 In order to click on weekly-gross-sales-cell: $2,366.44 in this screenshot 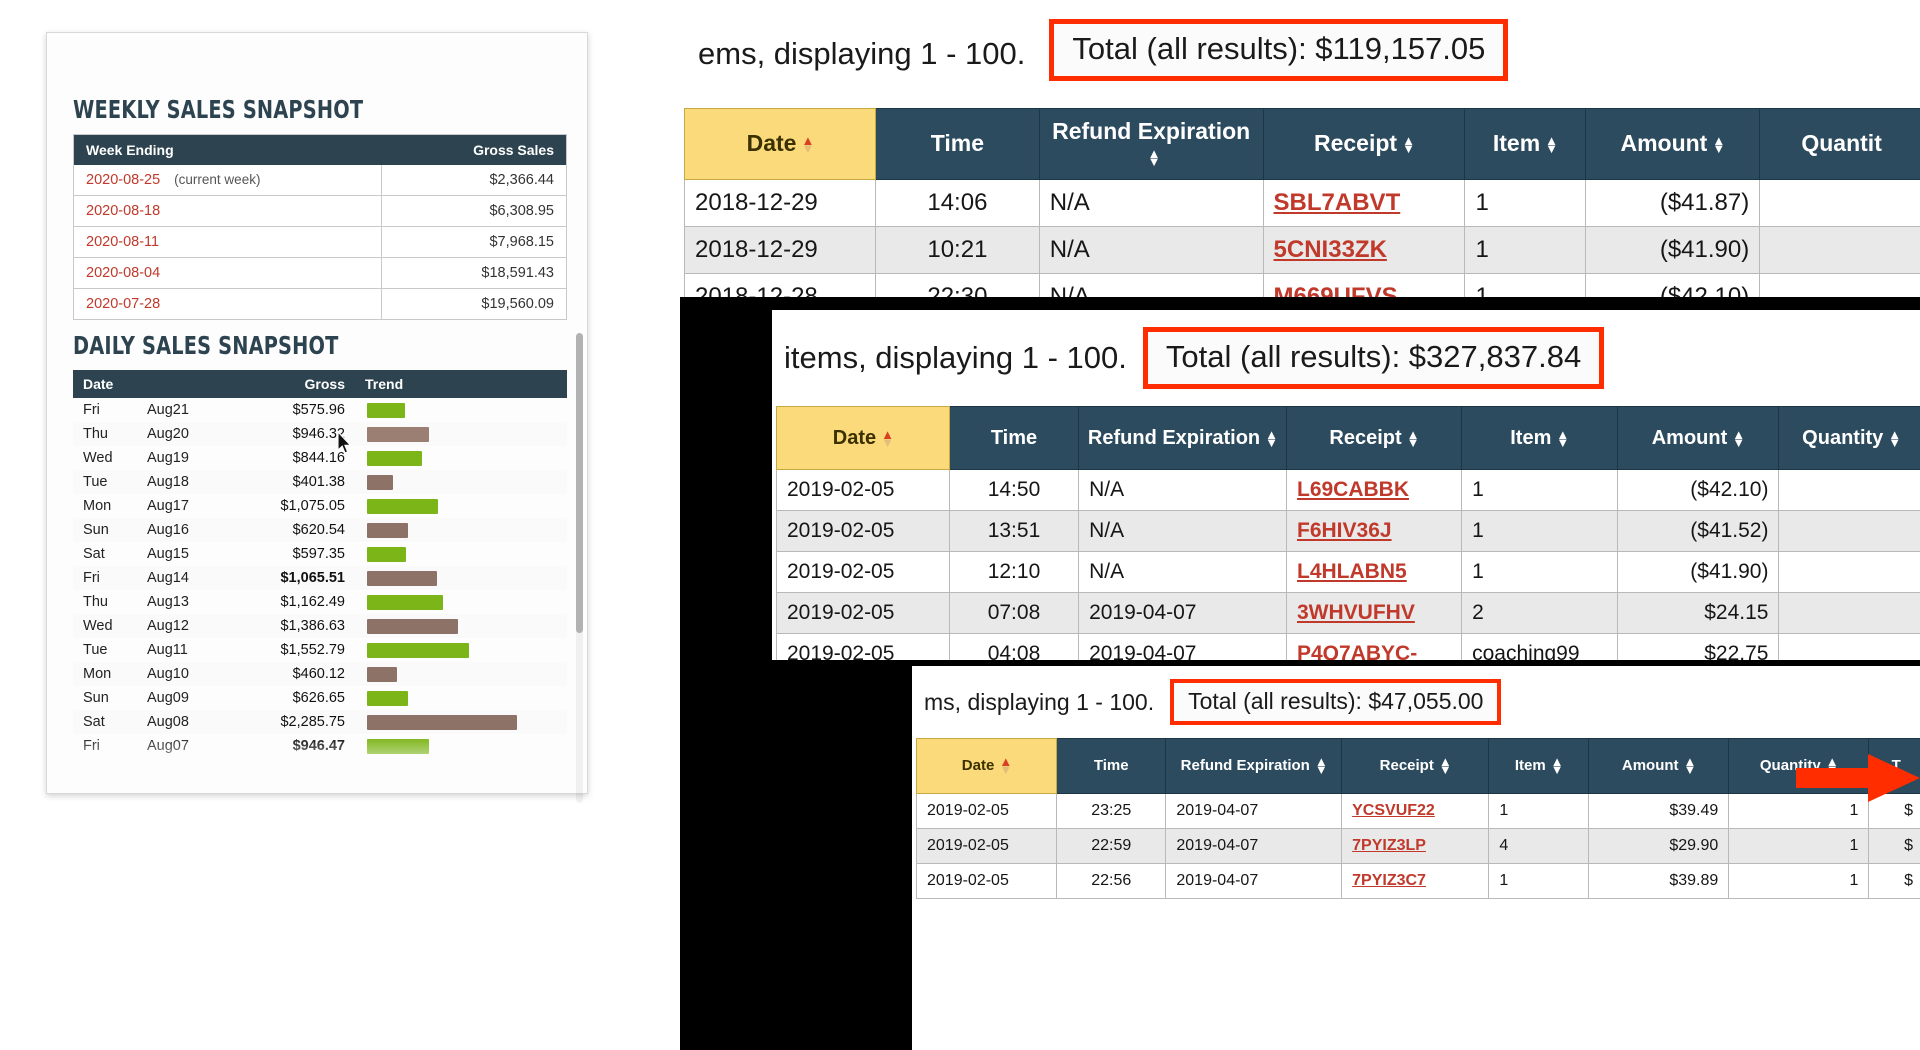, I will do `click(474, 180)`.